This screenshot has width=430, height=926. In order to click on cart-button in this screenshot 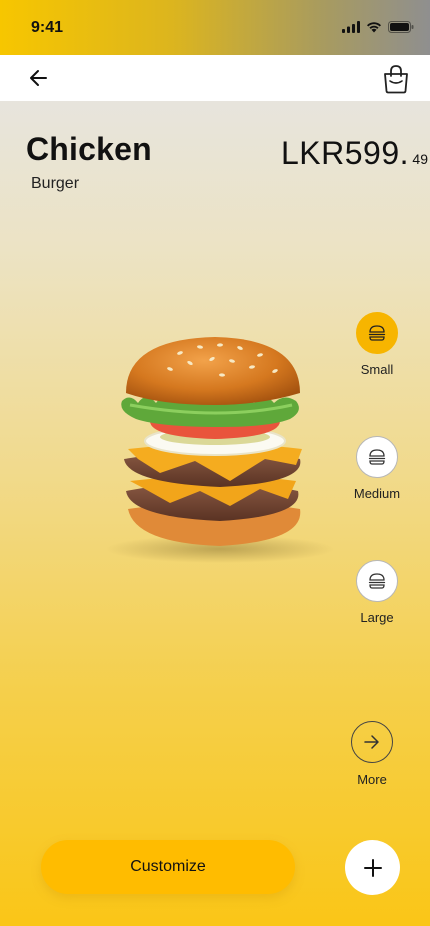, I will do `click(396, 79)`.